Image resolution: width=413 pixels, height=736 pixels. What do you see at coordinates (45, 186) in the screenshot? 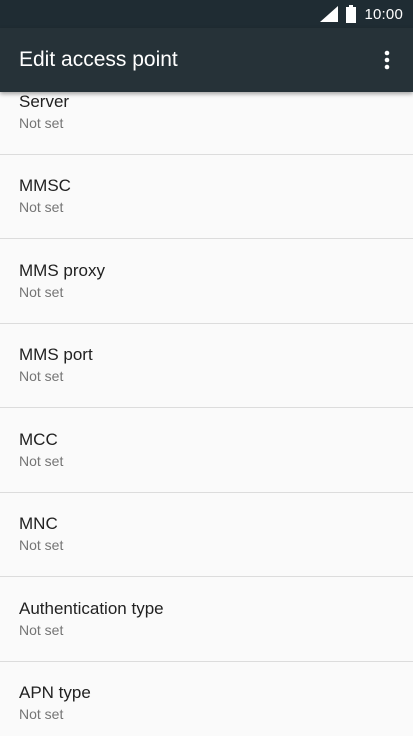
I see `setting-label: MMSC` at bounding box center [45, 186].